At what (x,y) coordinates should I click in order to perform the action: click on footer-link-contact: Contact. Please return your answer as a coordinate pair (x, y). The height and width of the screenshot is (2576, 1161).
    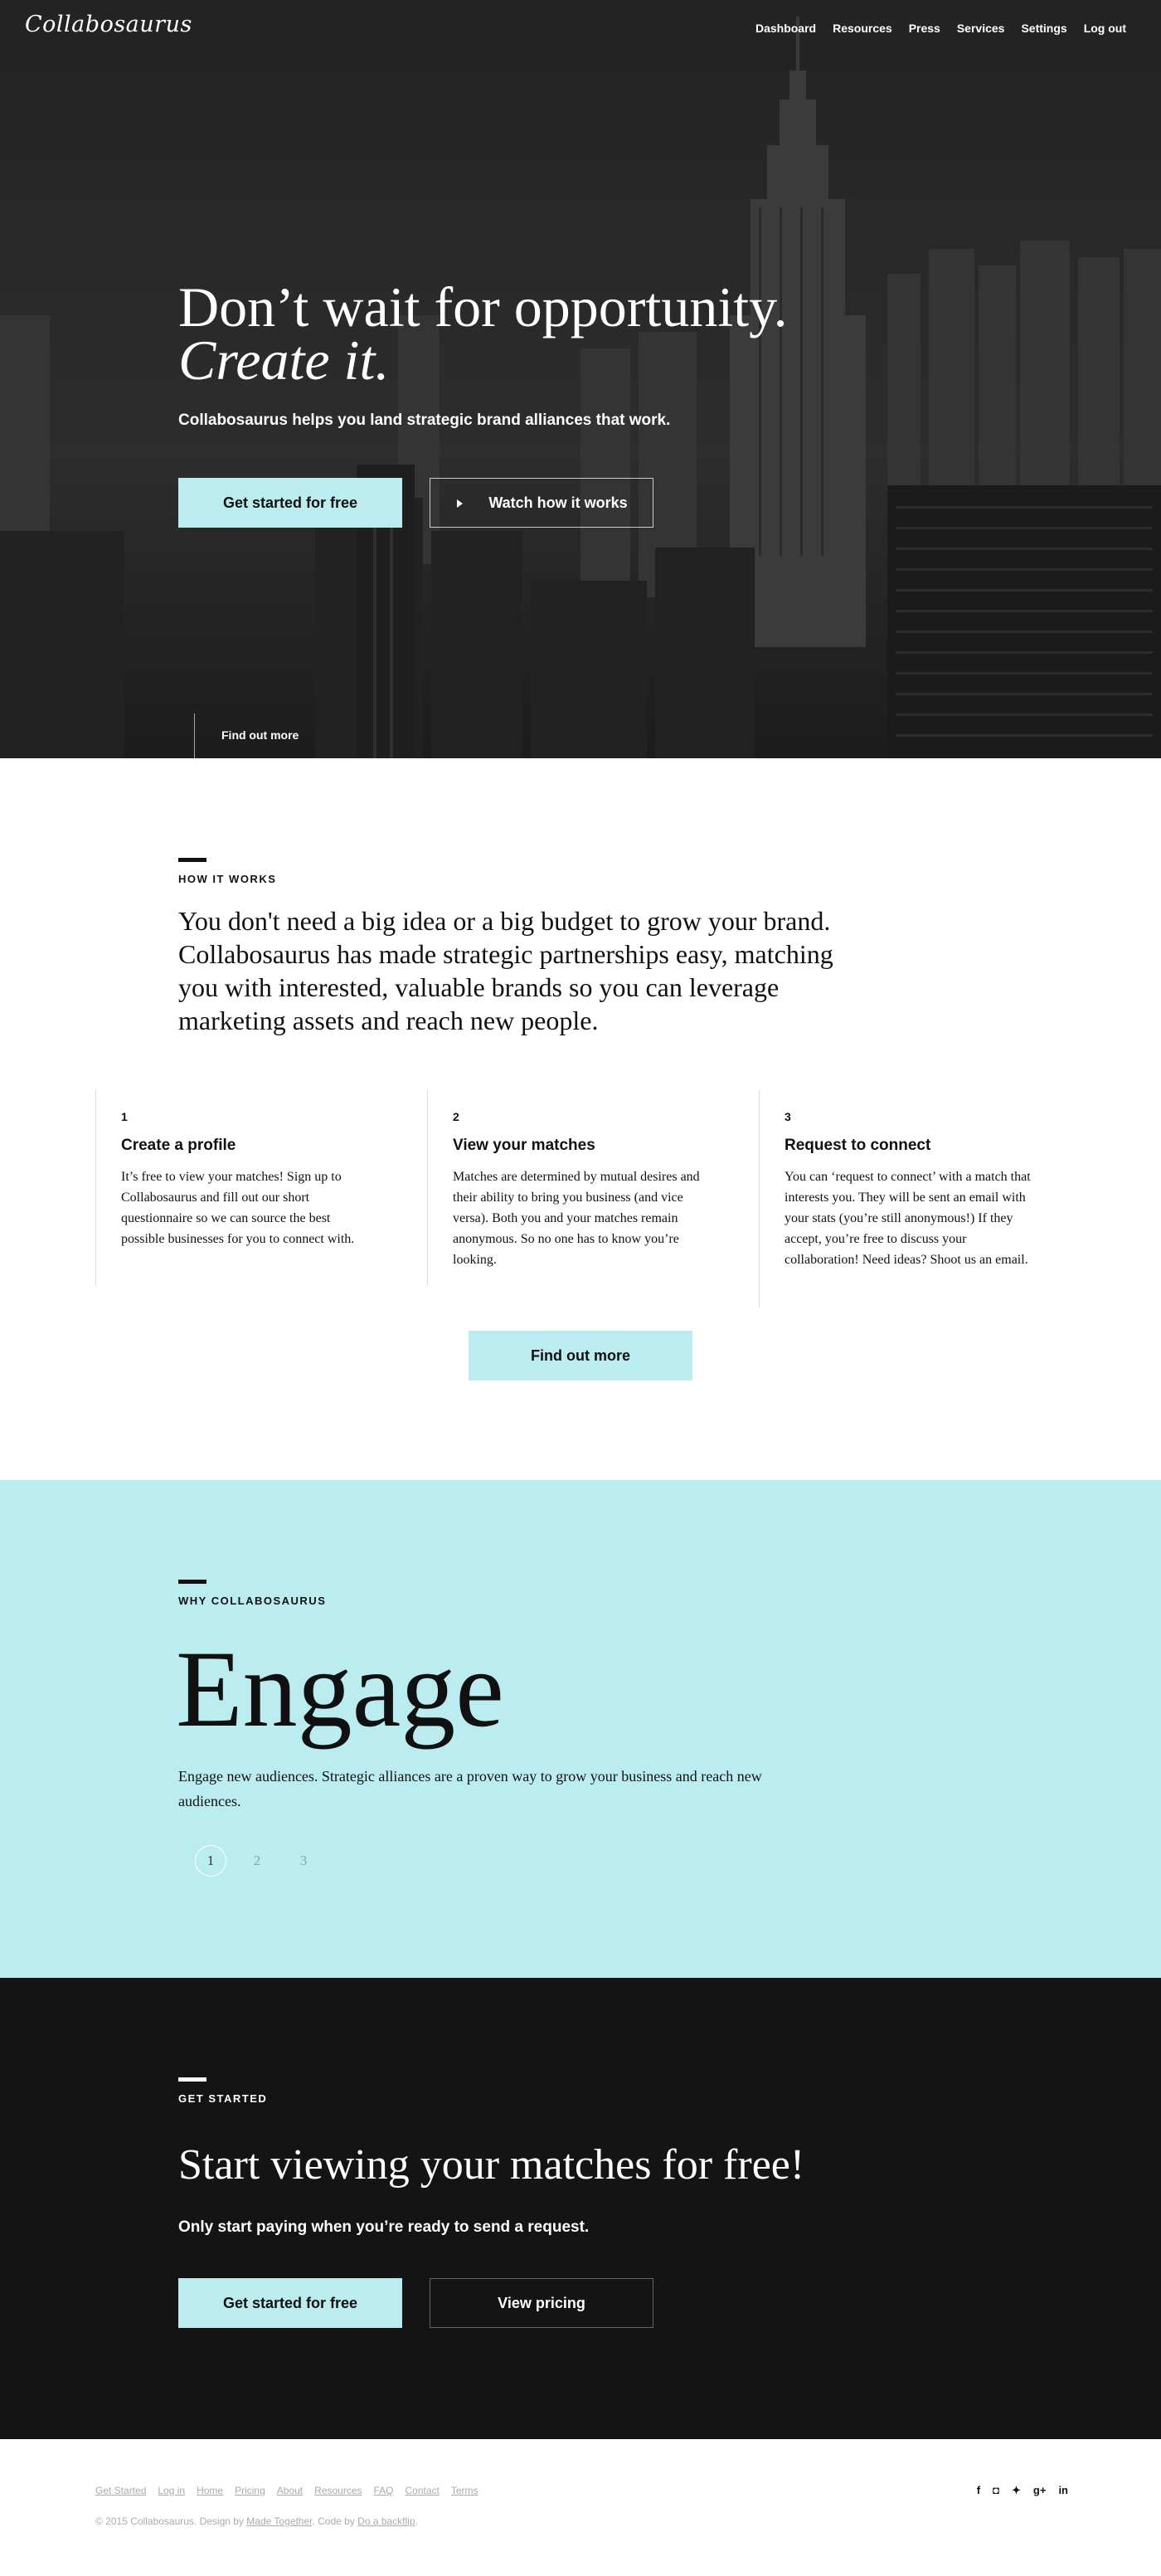
    Looking at the image, I should click on (423, 2490).